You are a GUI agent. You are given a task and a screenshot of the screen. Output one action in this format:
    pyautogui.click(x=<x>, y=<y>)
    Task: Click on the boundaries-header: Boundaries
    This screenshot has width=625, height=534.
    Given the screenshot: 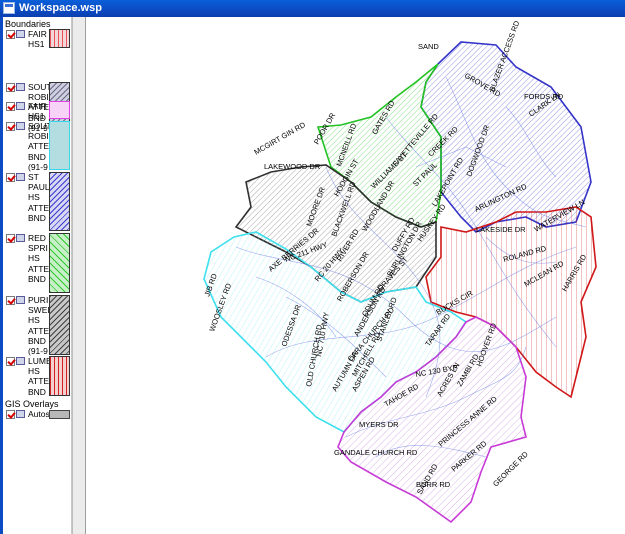 What is the action you would take?
    pyautogui.click(x=28, y=24)
    